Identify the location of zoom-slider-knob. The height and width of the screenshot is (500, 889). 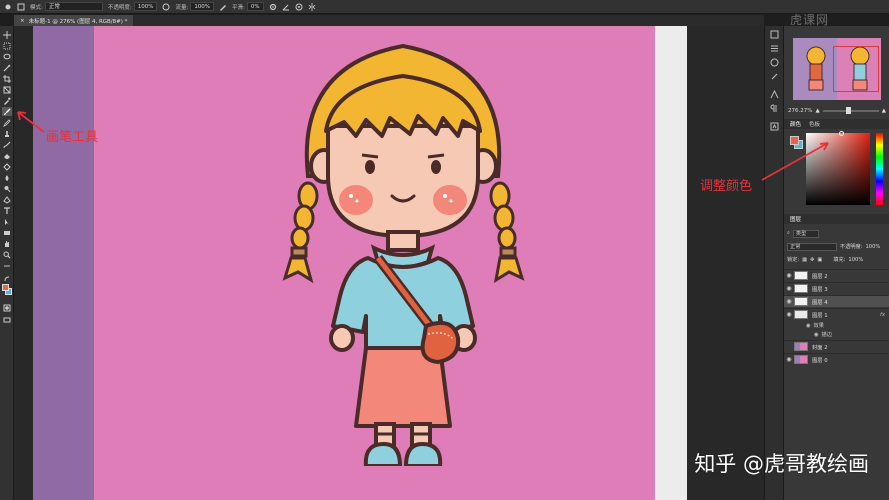
(849, 110).